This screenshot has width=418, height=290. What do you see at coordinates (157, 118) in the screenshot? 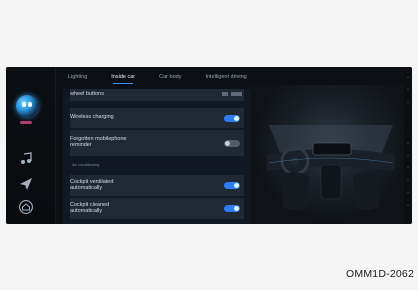
I see `wireless-charging-row: Wireless charging` at bounding box center [157, 118].